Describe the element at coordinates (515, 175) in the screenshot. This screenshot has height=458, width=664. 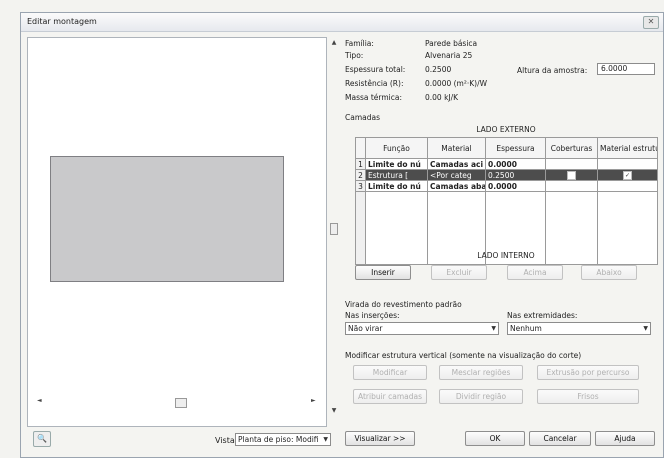
I see `cell-espessura: 0.2500` at that location.